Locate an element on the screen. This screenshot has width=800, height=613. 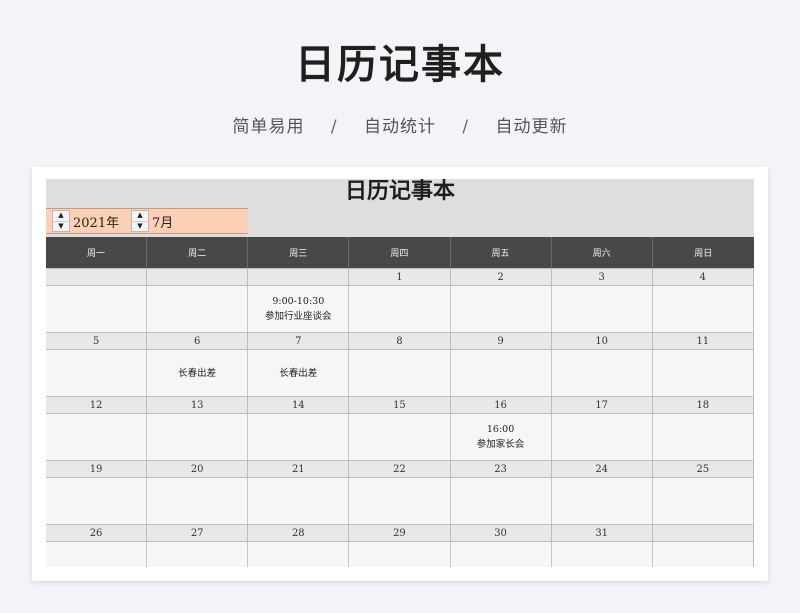
date-cell: 2 is located at coordinates (501, 277).